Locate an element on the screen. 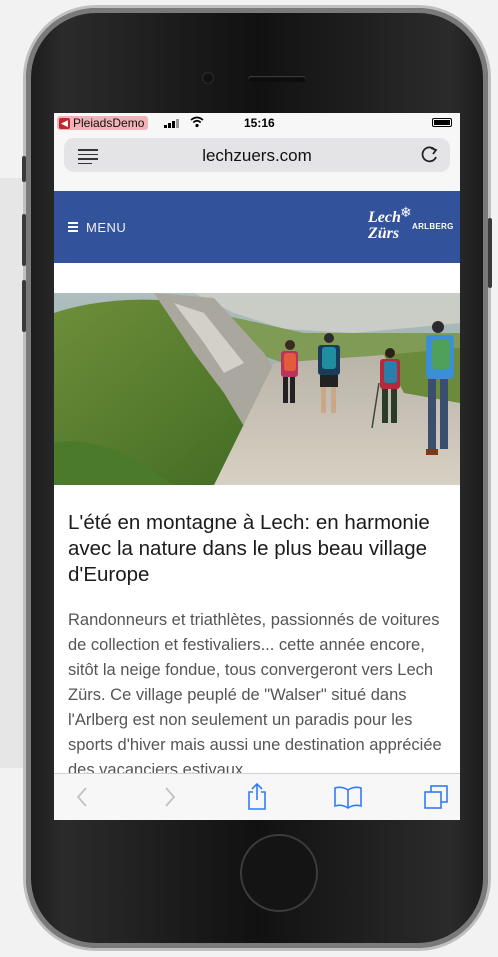  menu-label: MENU is located at coordinates (106, 227).